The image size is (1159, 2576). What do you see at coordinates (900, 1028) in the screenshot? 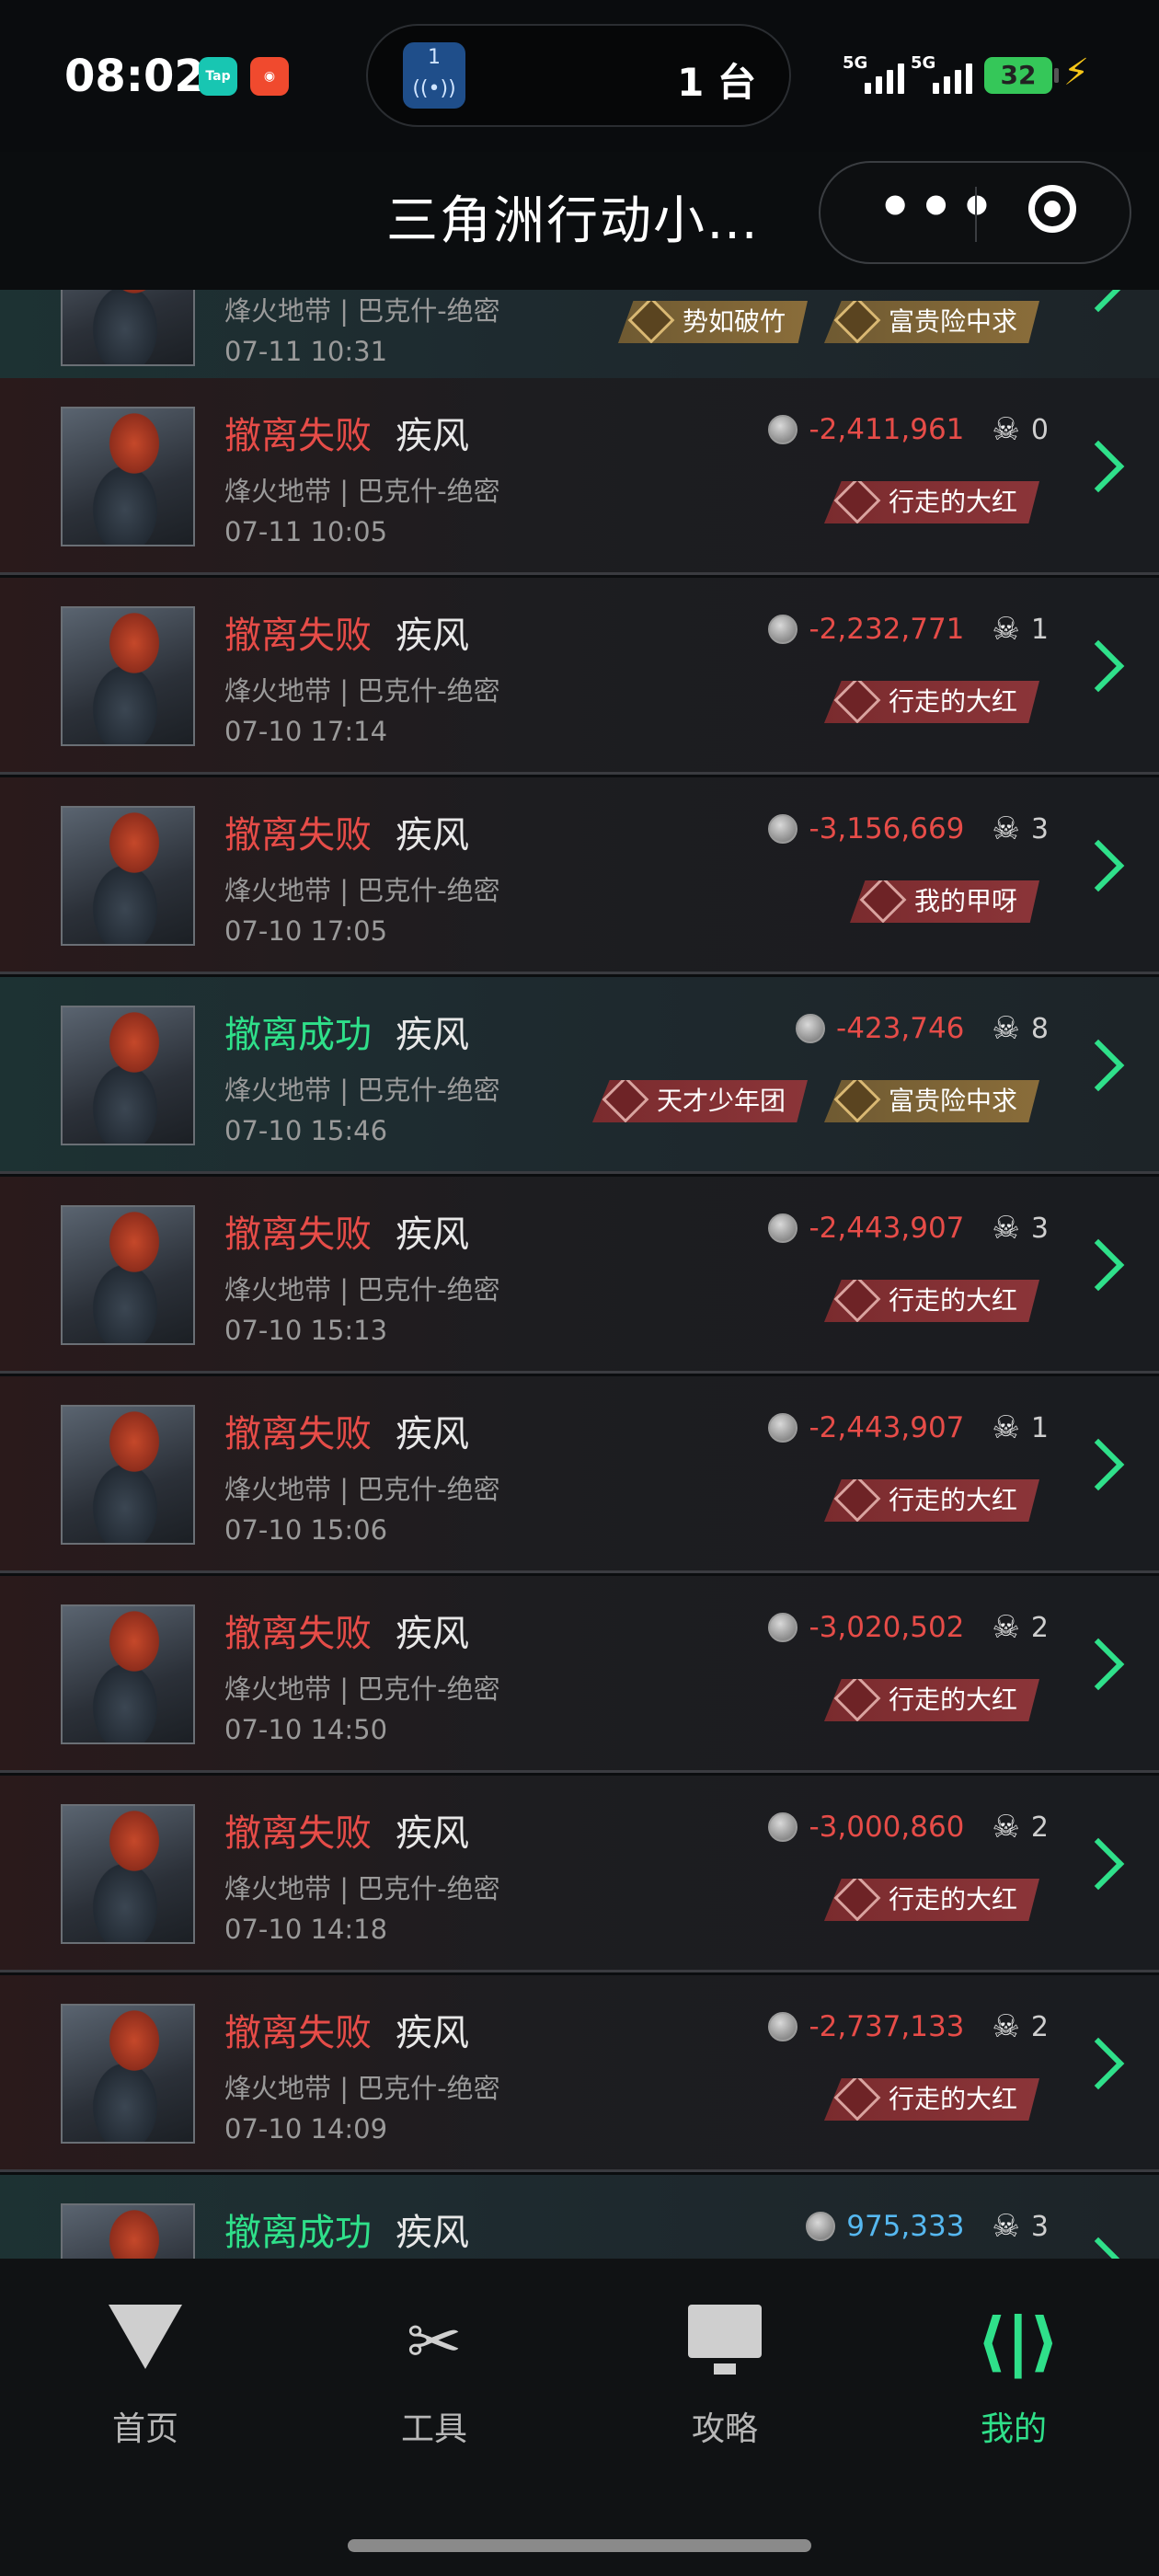
I see `net-value: -423,746` at bounding box center [900, 1028].